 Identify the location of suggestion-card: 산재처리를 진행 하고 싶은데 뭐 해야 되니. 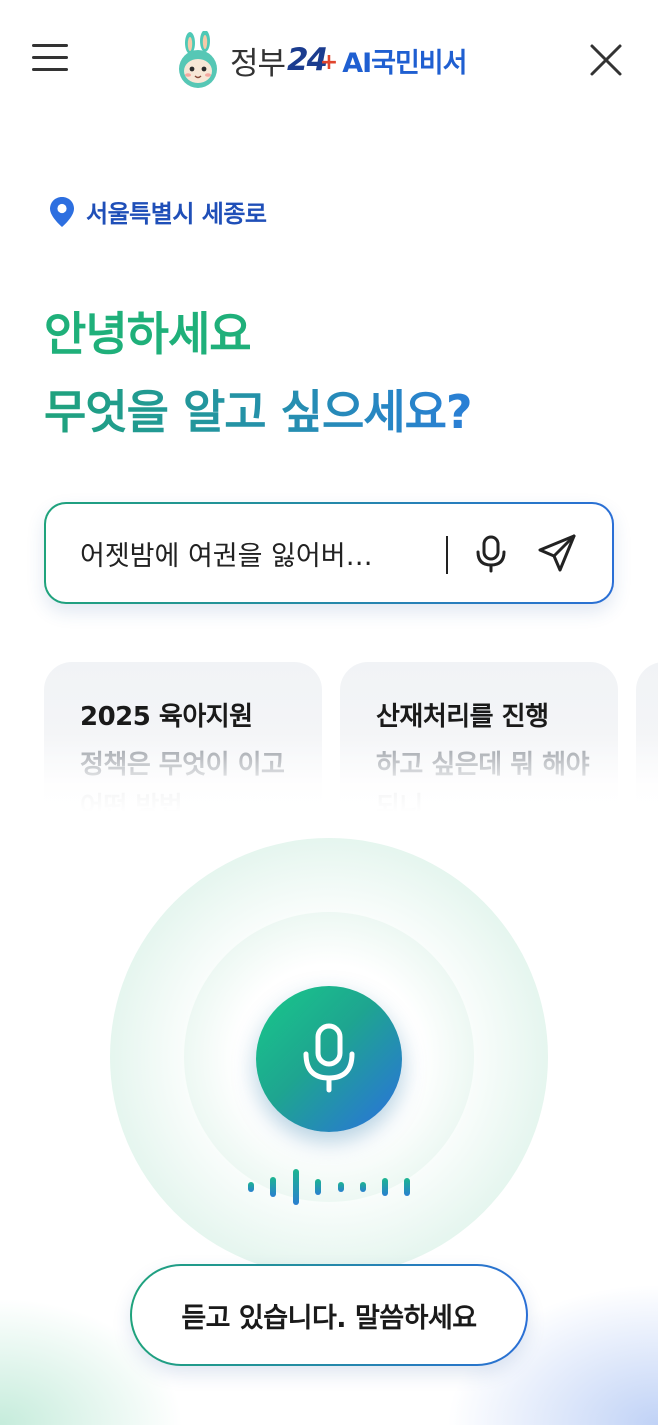
(479, 737).